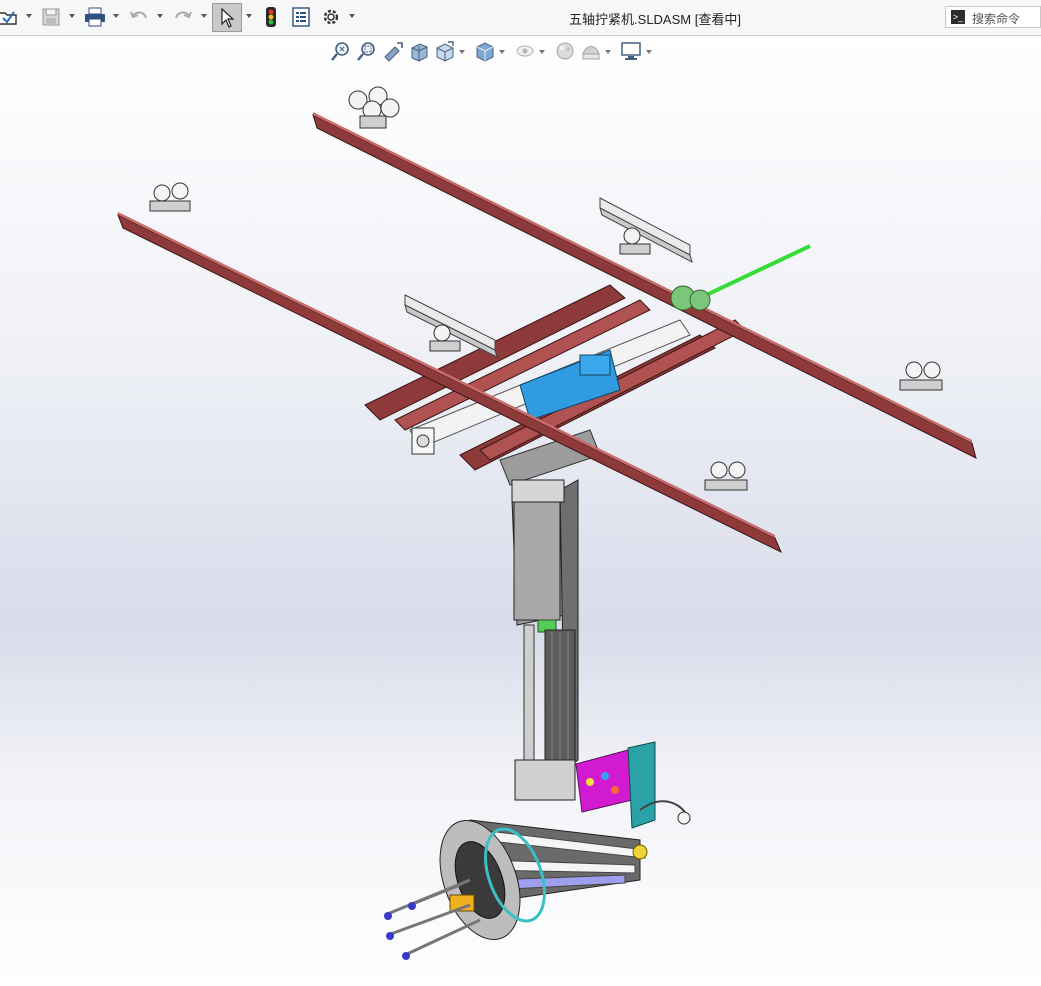 Image resolution: width=1041 pixels, height=986 pixels. Describe the element at coordinates (116, 16) in the screenshot. I see `print-dropdown-arrow` at that location.